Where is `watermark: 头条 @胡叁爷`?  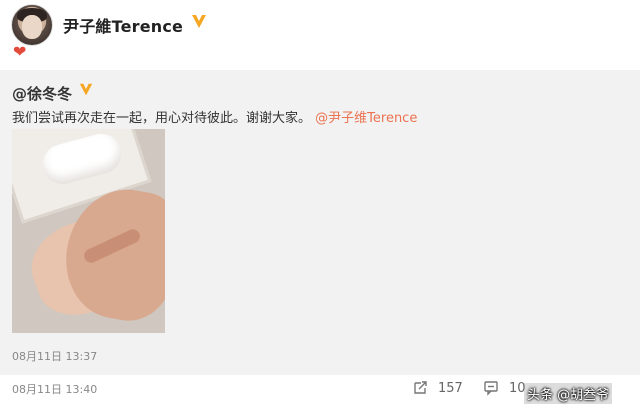 watermark: 头条 @胡叁爷 is located at coordinates (568, 393).